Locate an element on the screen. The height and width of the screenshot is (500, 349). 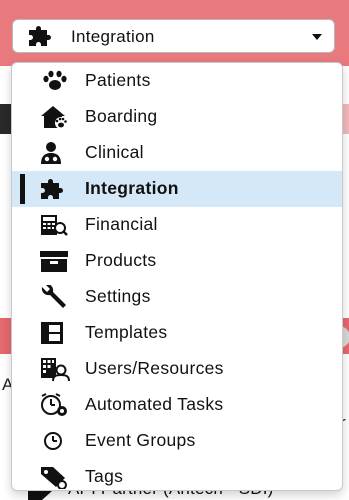
menu-item-label: Tags is located at coordinates (104, 476).